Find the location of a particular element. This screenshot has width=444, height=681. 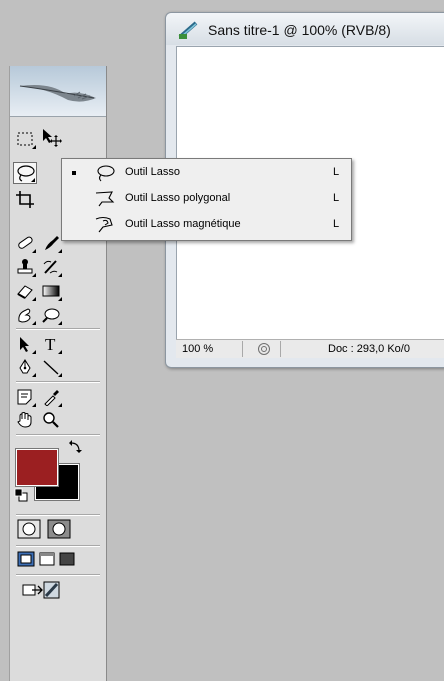

photoshop-document-icon is located at coordinates (188, 30).